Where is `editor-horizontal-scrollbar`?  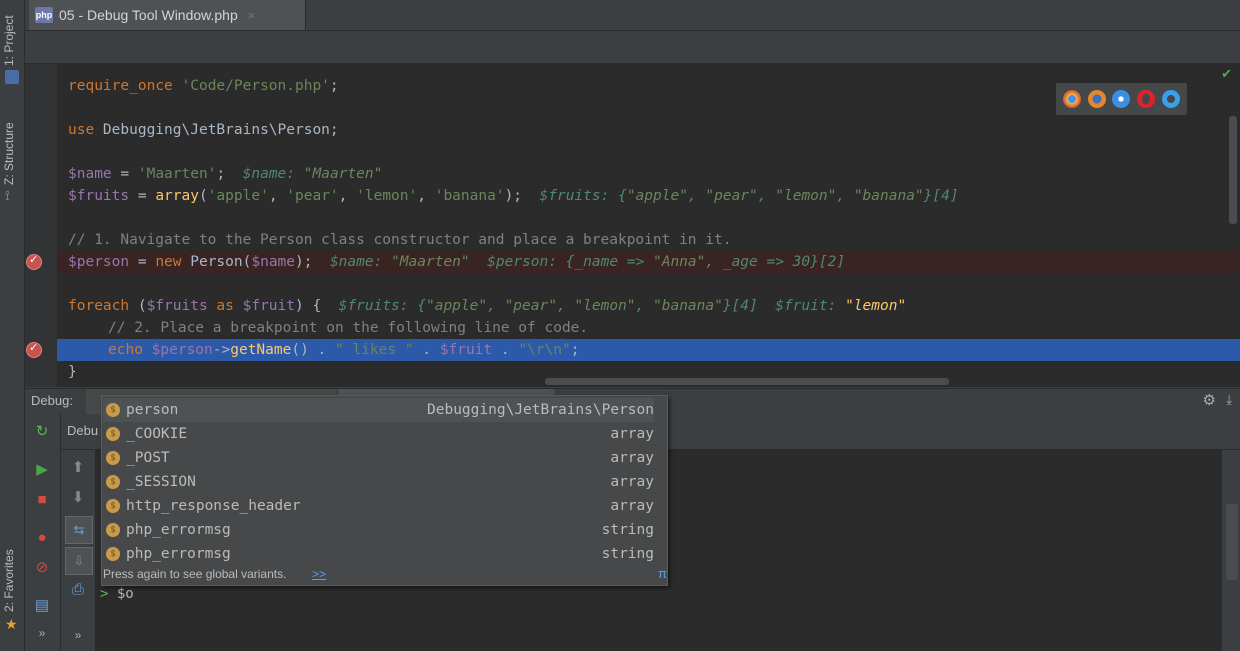 editor-horizontal-scrollbar is located at coordinates (747, 381).